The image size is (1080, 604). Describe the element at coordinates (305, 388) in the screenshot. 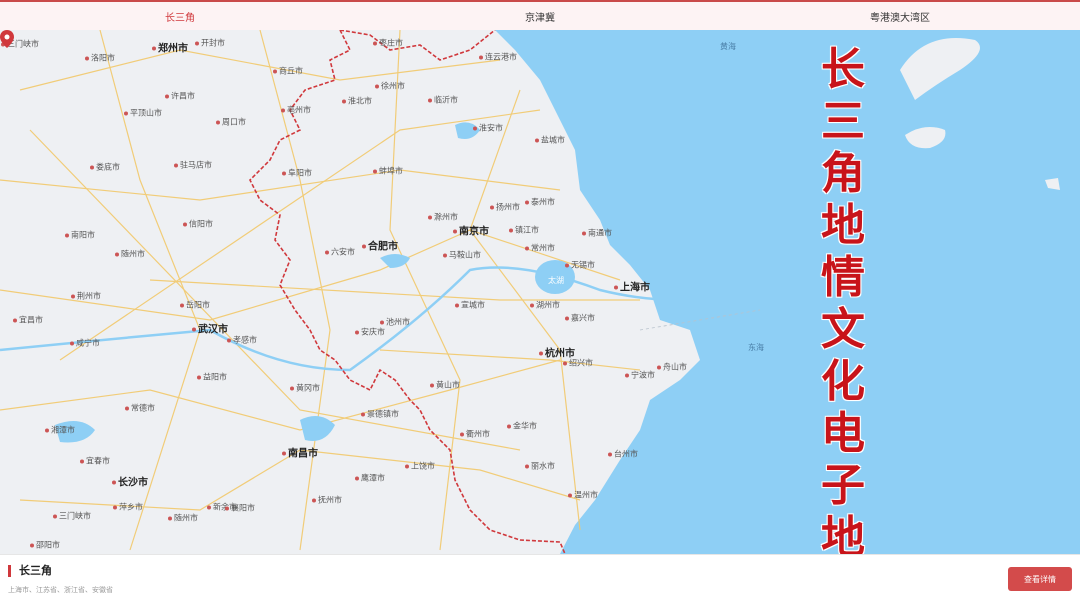

I see `city-label: 黄冈市` at that location.